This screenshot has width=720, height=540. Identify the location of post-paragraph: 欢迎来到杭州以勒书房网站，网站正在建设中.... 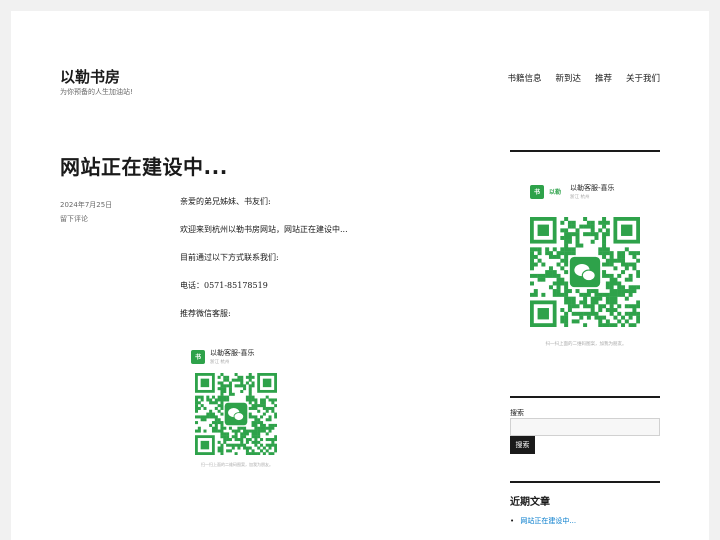
(264, 229).